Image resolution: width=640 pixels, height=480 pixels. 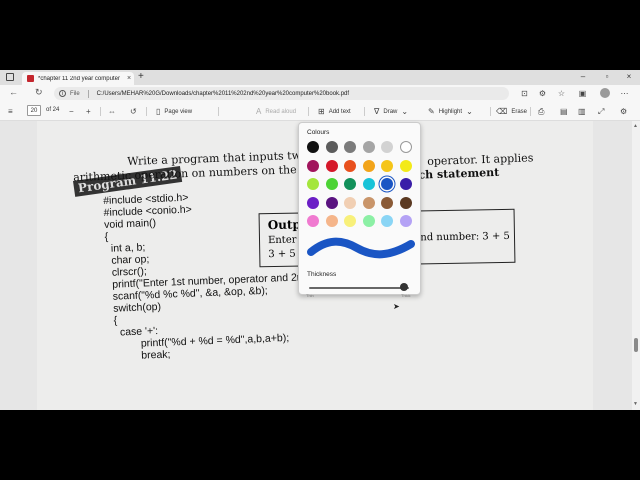 I want to click on fit-page-icon: ⇔, so click(x=114, y=111).